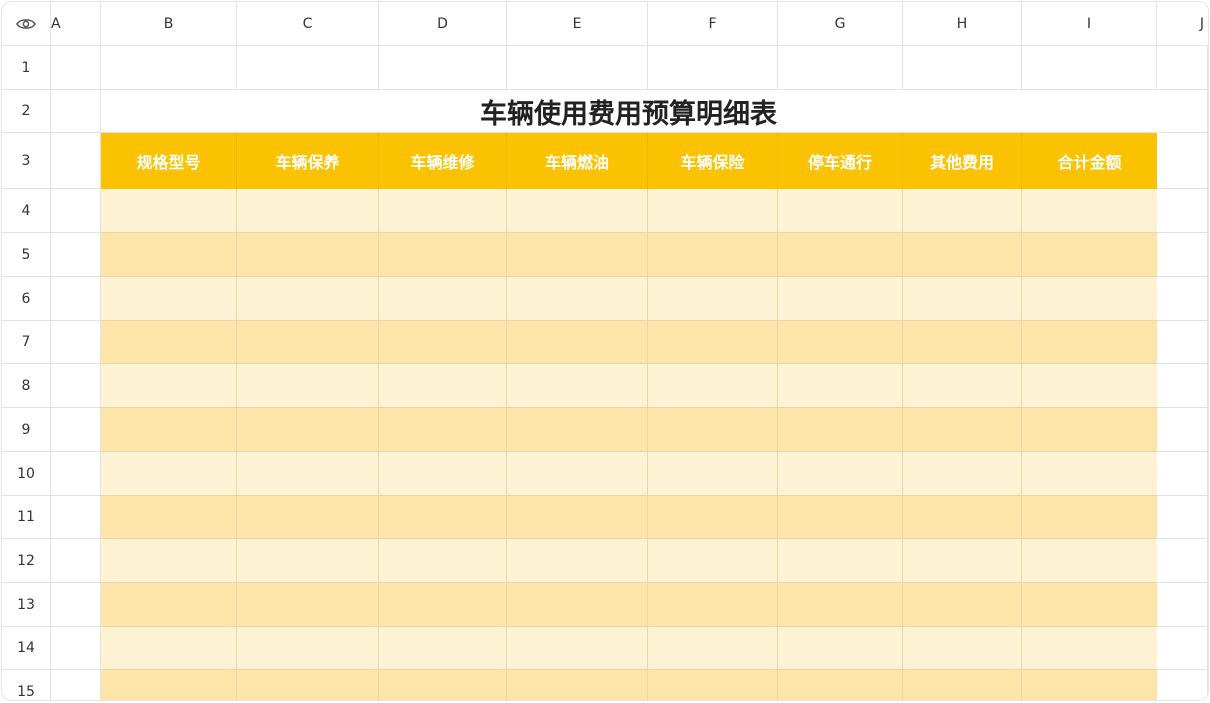 The image size is (1210, 703). I want to click on cell-A4, so click(76, 211).